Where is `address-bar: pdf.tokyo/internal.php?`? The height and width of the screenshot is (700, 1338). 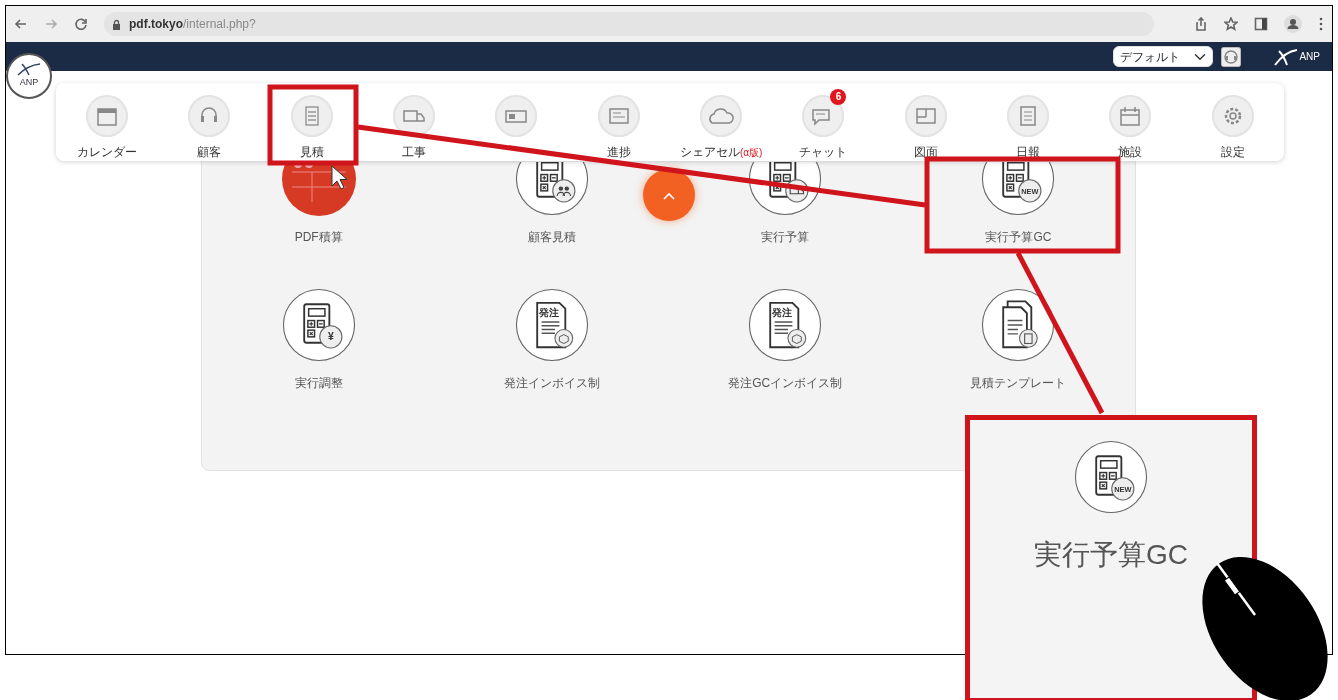
address-bar: pdf.tokyo/internal.php? is located at coordinates (629, 24).